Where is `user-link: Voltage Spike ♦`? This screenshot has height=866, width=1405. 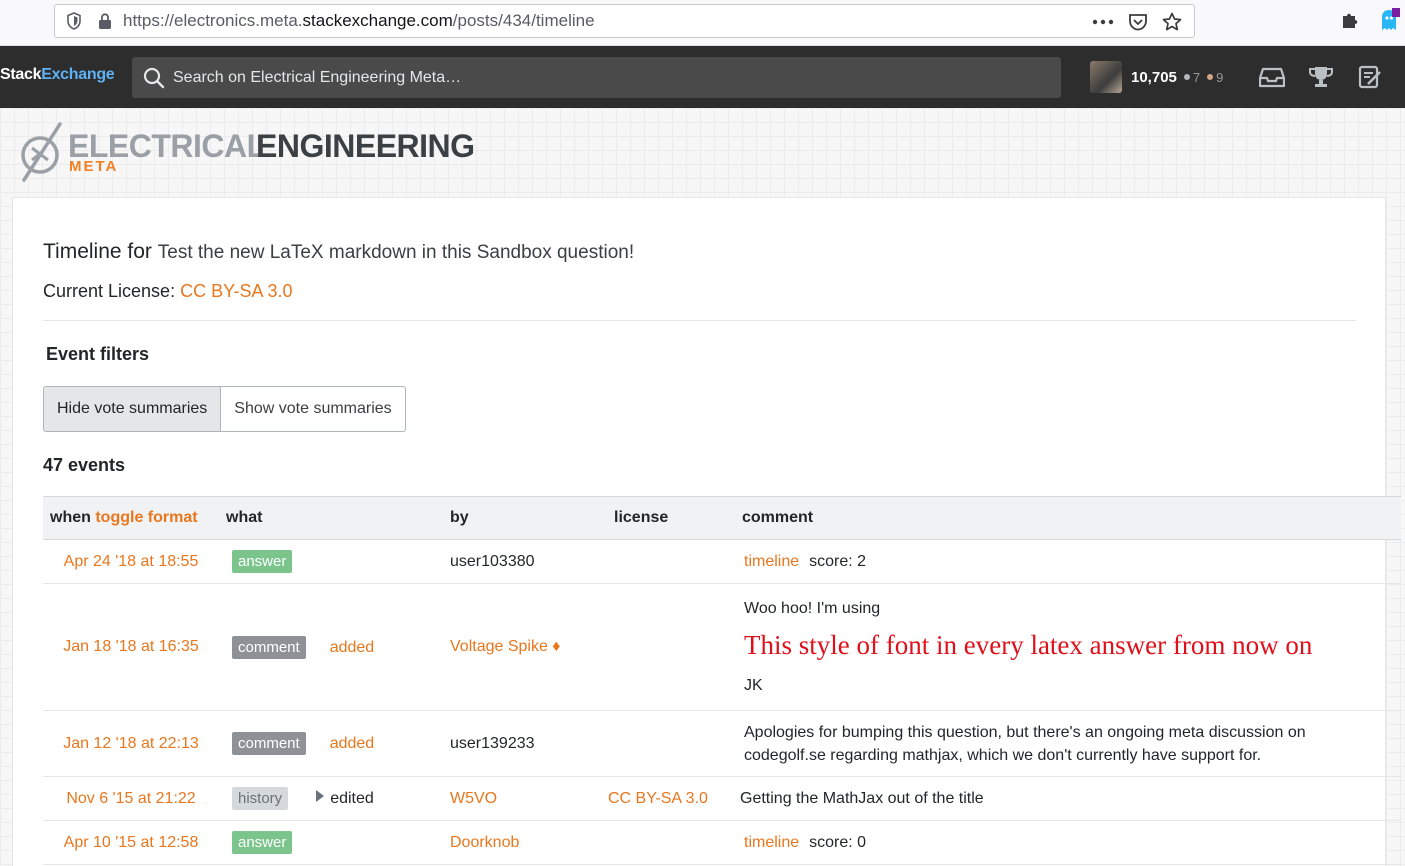 user-link: Voltage Spike ♦ is located at coordinates (505, 646).